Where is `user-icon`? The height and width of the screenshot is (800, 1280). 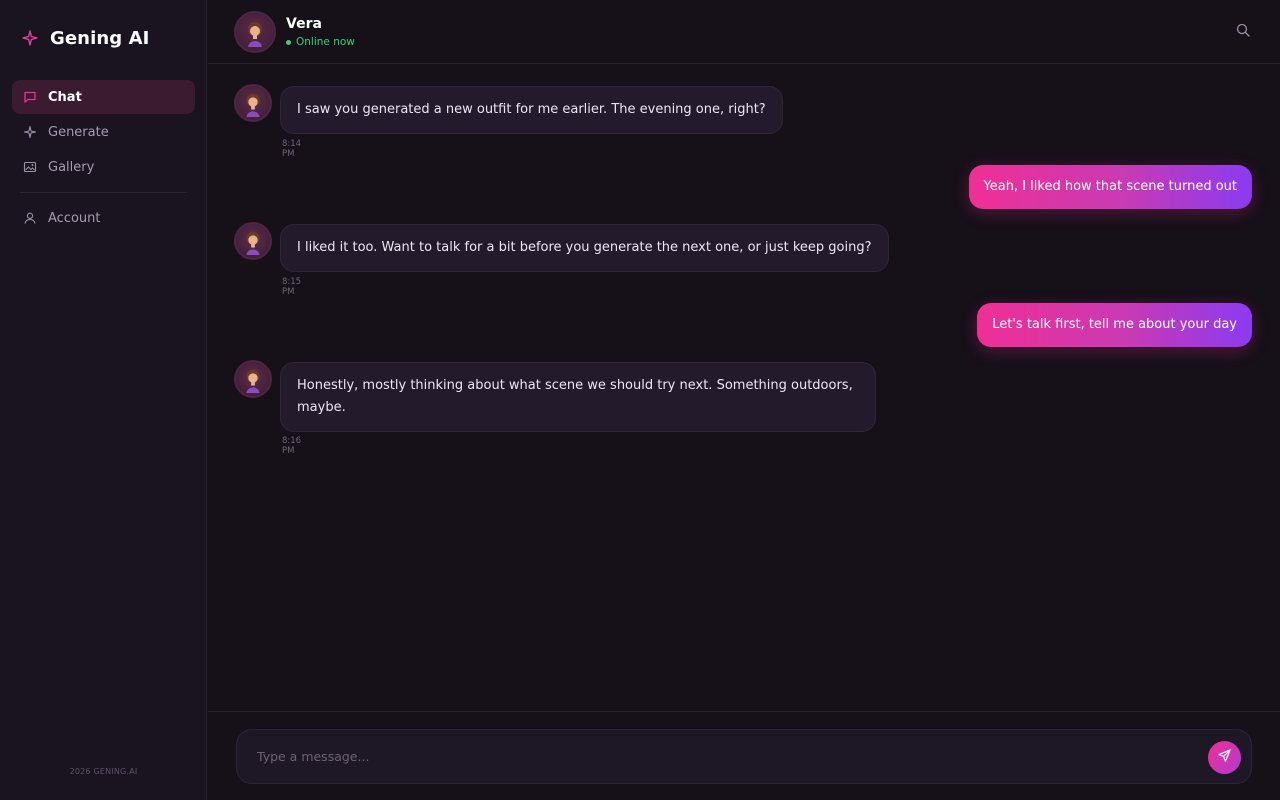
user-icon is located at coordinates (30, 218).